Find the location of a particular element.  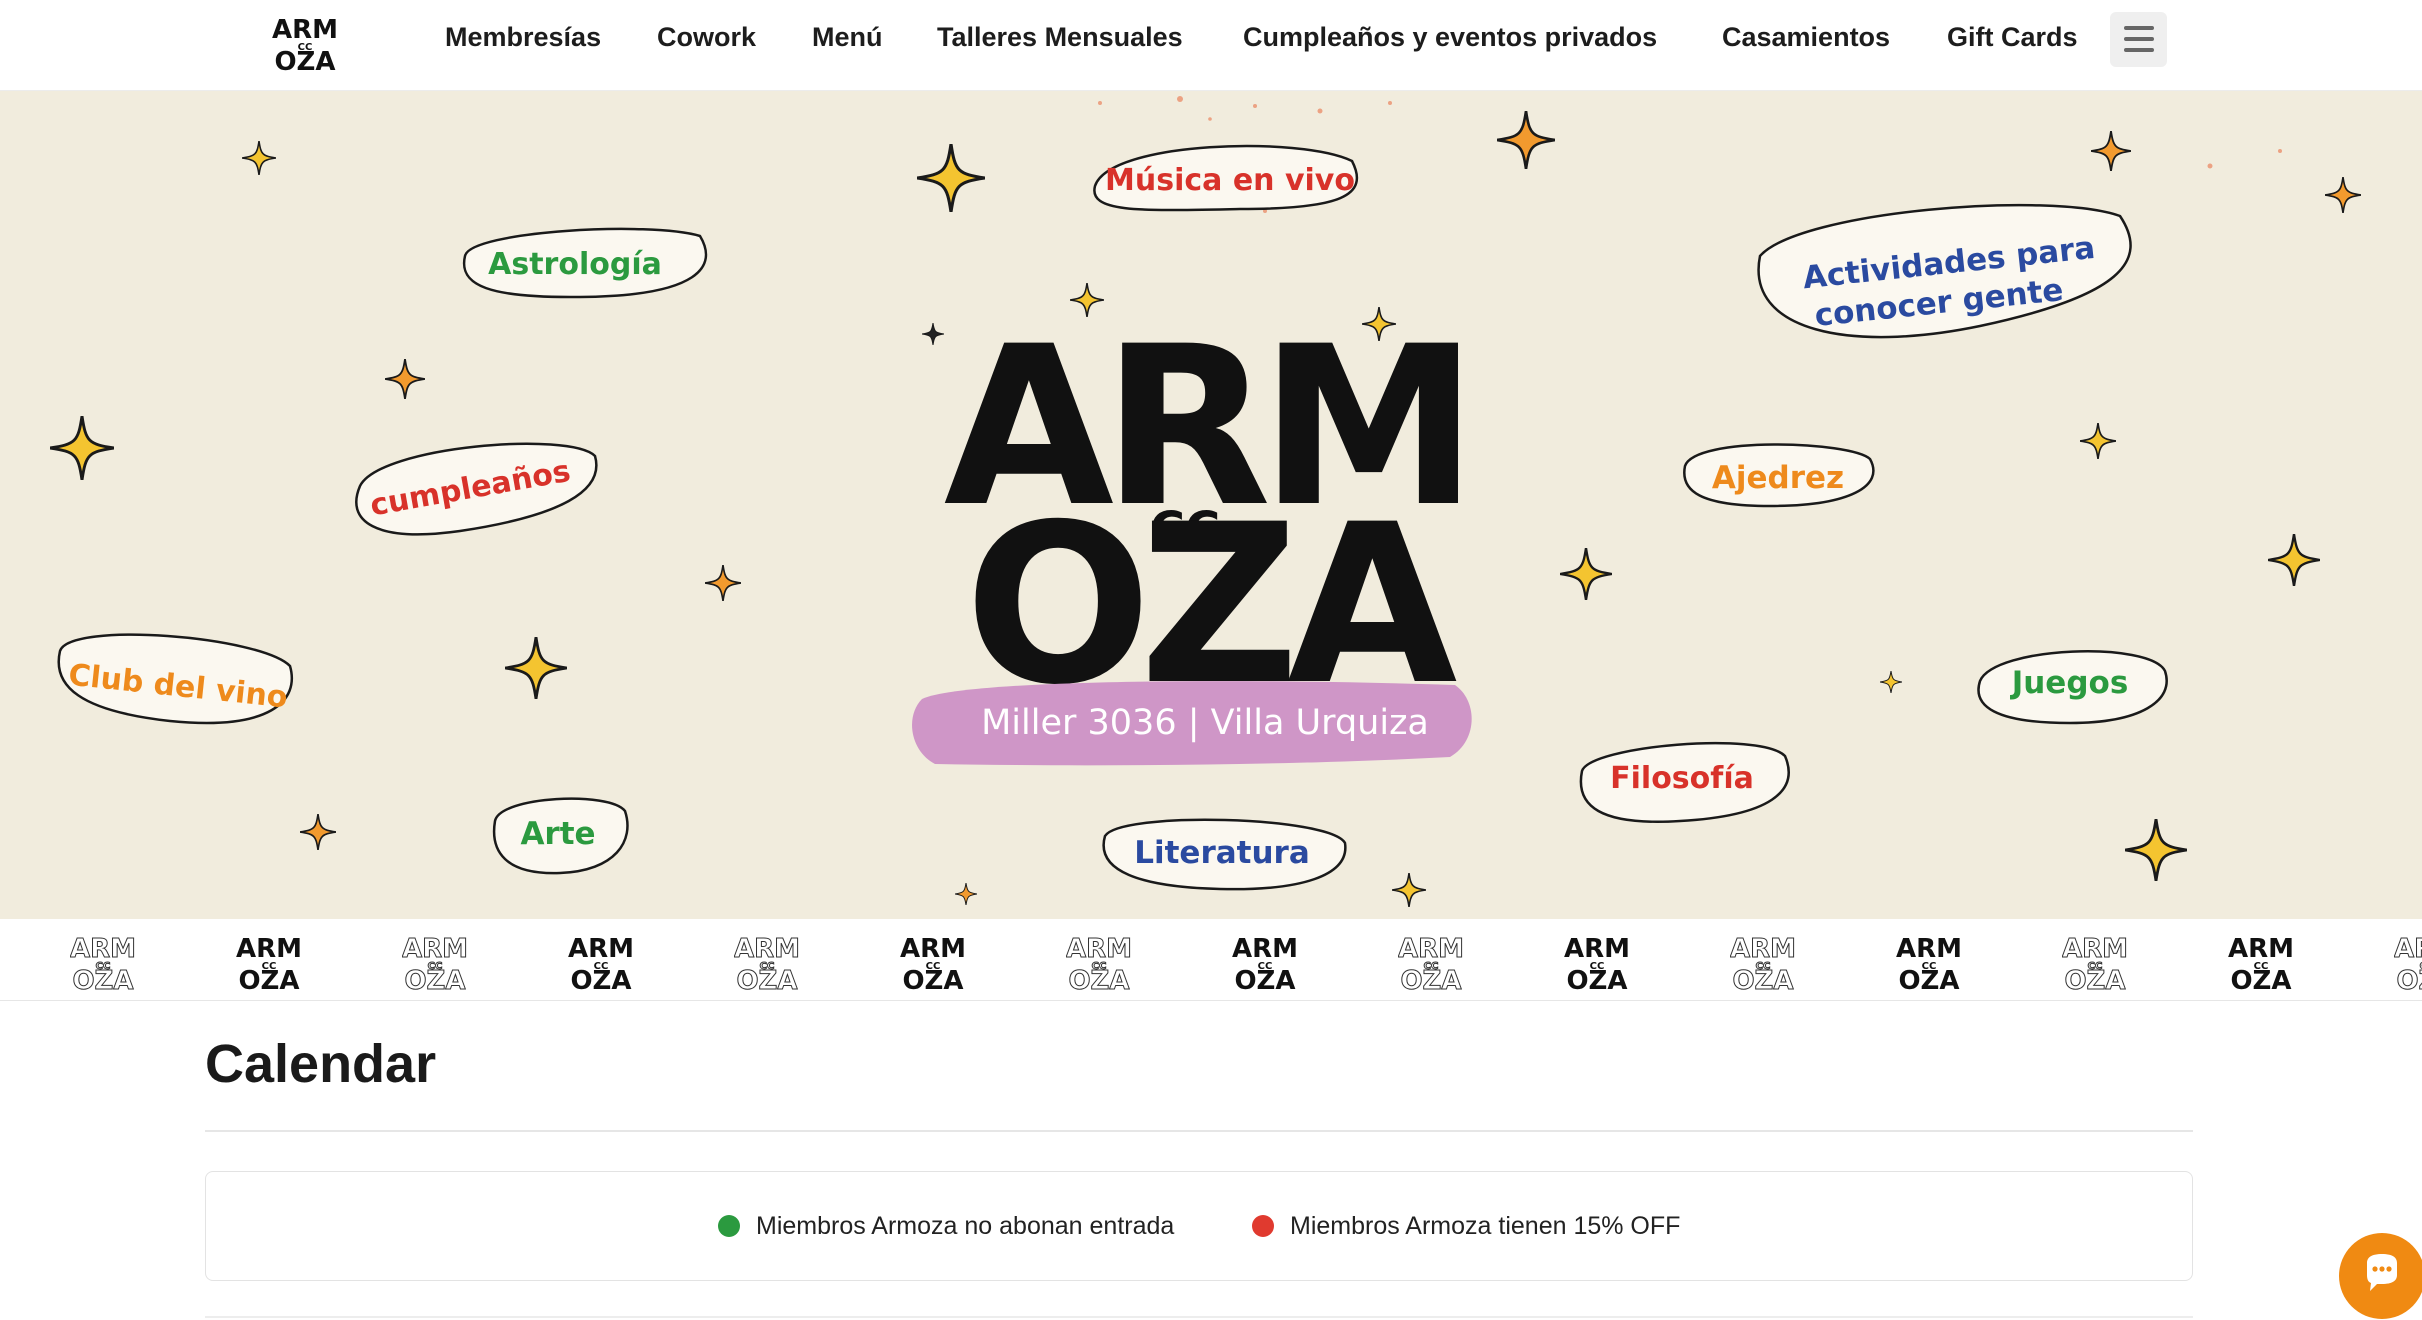

svg-text: Literatura is located at coordinates (1222, 853).